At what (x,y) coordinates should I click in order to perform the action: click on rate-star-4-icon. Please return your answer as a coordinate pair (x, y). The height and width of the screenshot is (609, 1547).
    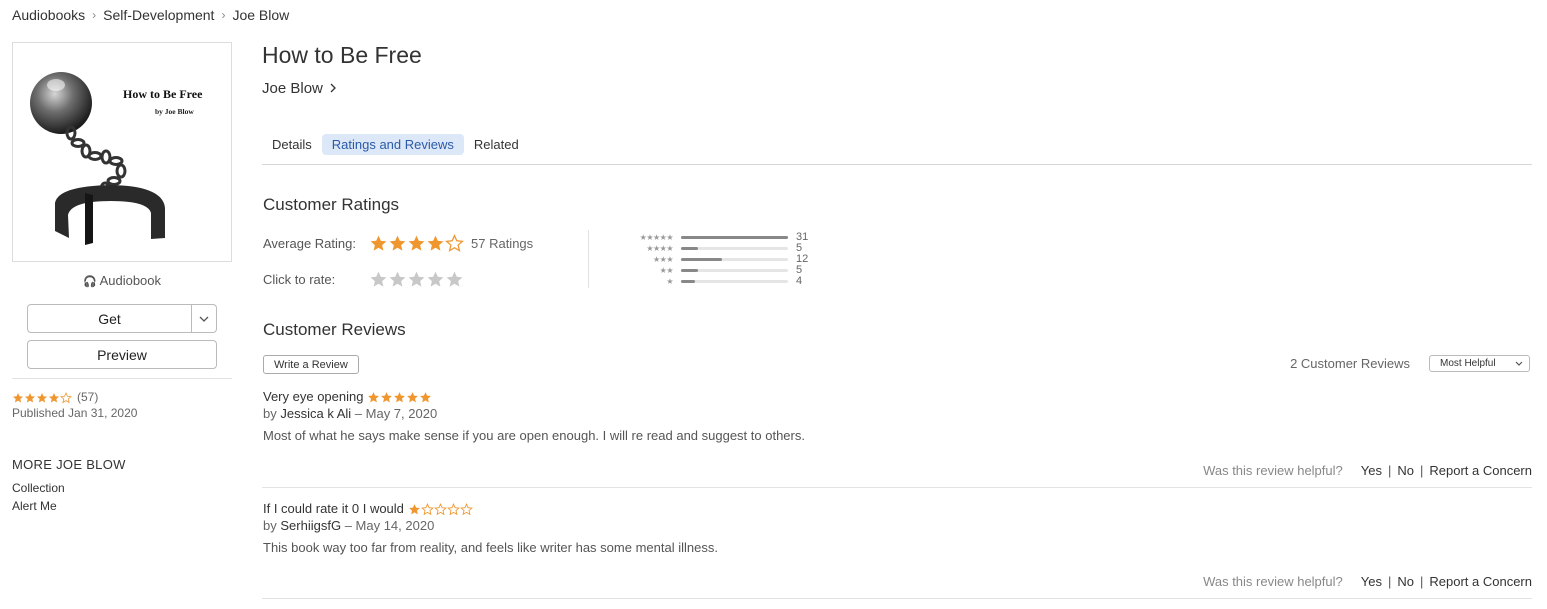
    Looking at the image, I should click on (435, 279).